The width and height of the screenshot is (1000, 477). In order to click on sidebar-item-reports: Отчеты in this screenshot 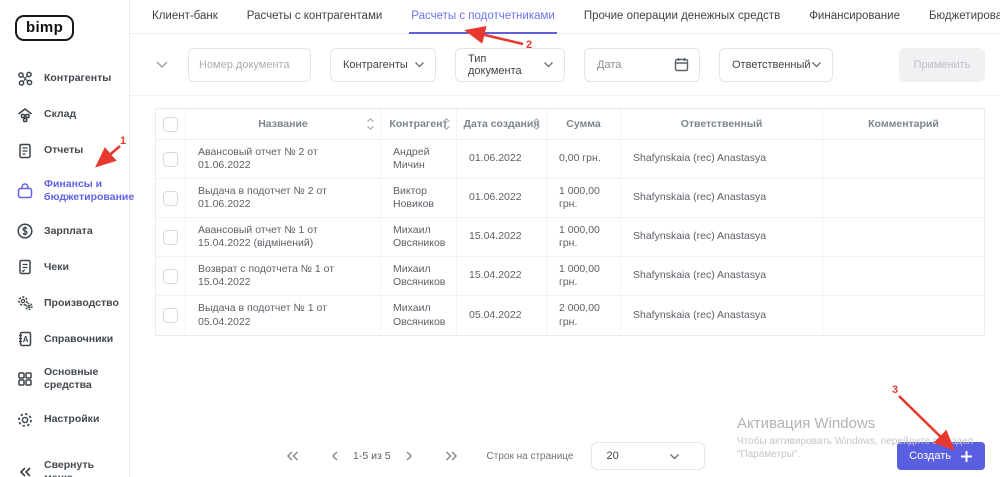, I will do `click(64, 151)`.